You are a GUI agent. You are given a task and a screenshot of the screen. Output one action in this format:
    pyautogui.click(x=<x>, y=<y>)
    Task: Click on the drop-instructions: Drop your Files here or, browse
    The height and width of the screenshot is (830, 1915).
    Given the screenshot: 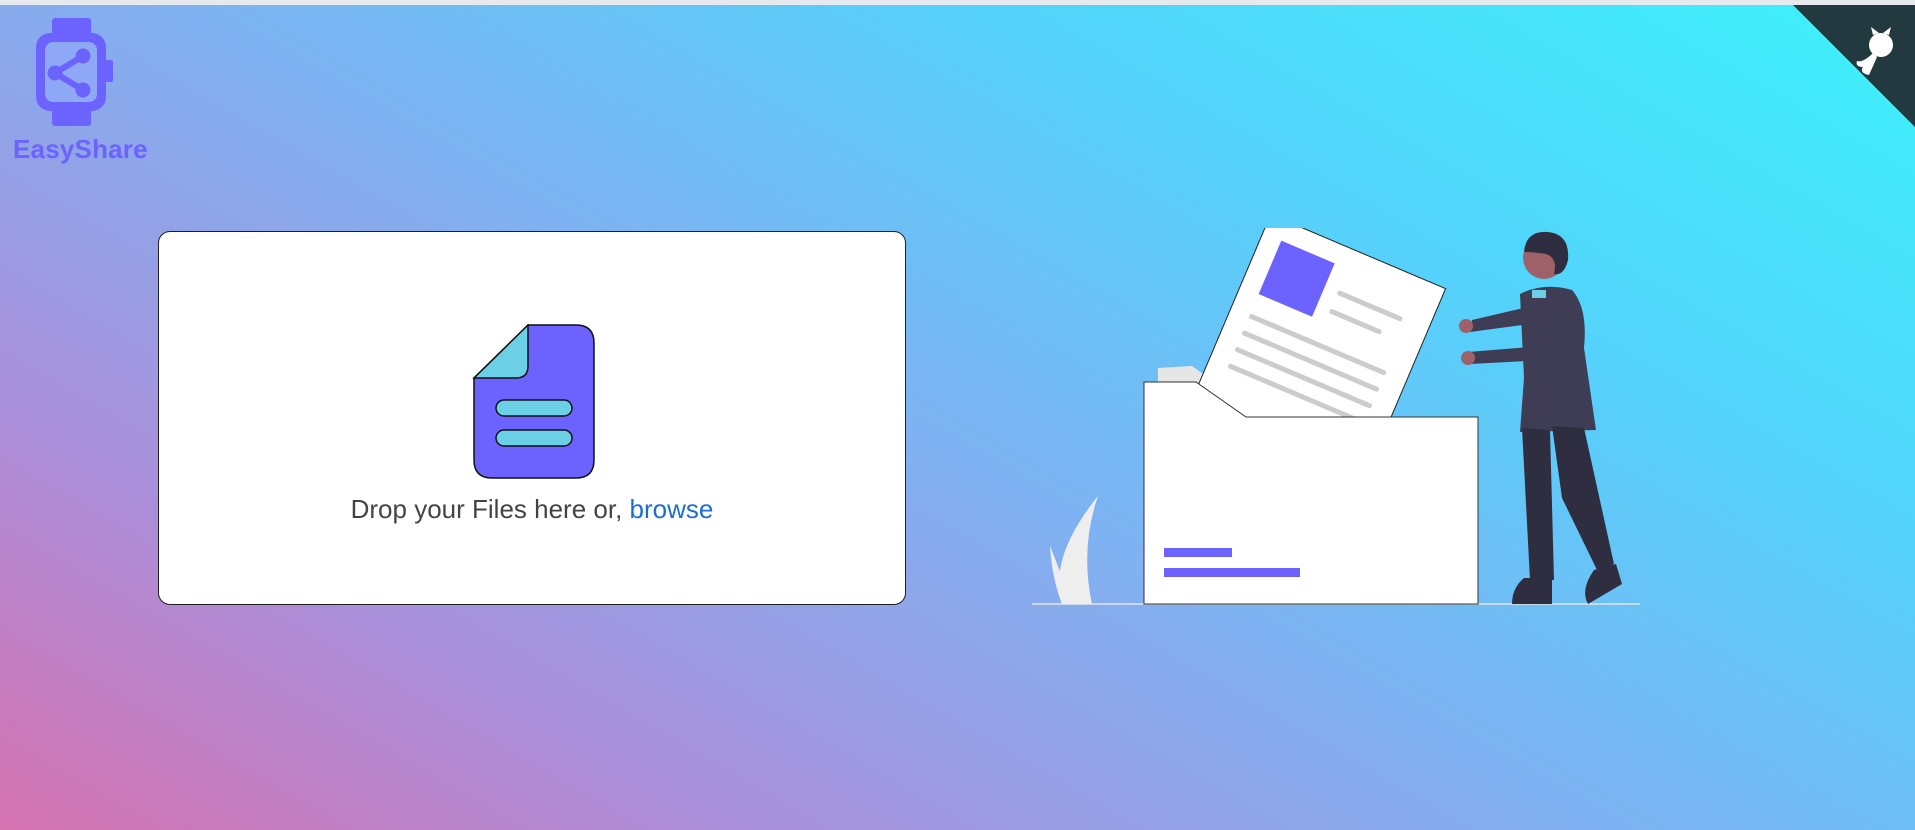 What is the action you would take?
    pyautogui.click(x=532, y=509)
    